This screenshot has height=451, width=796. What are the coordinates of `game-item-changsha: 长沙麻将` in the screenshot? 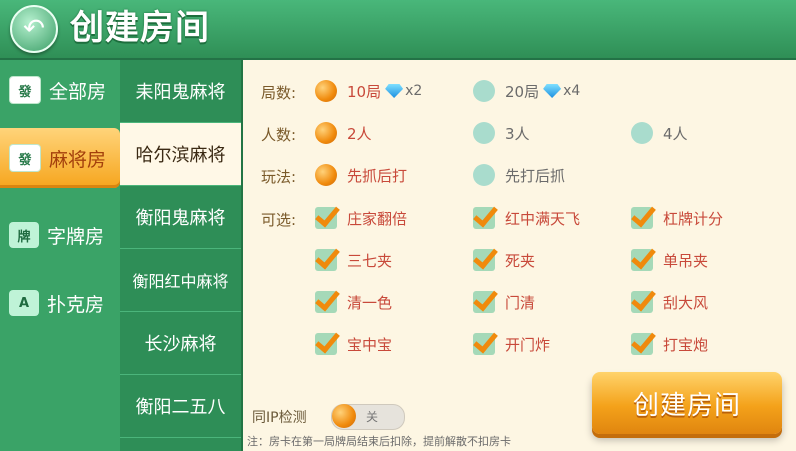 It's located at (180, 343).